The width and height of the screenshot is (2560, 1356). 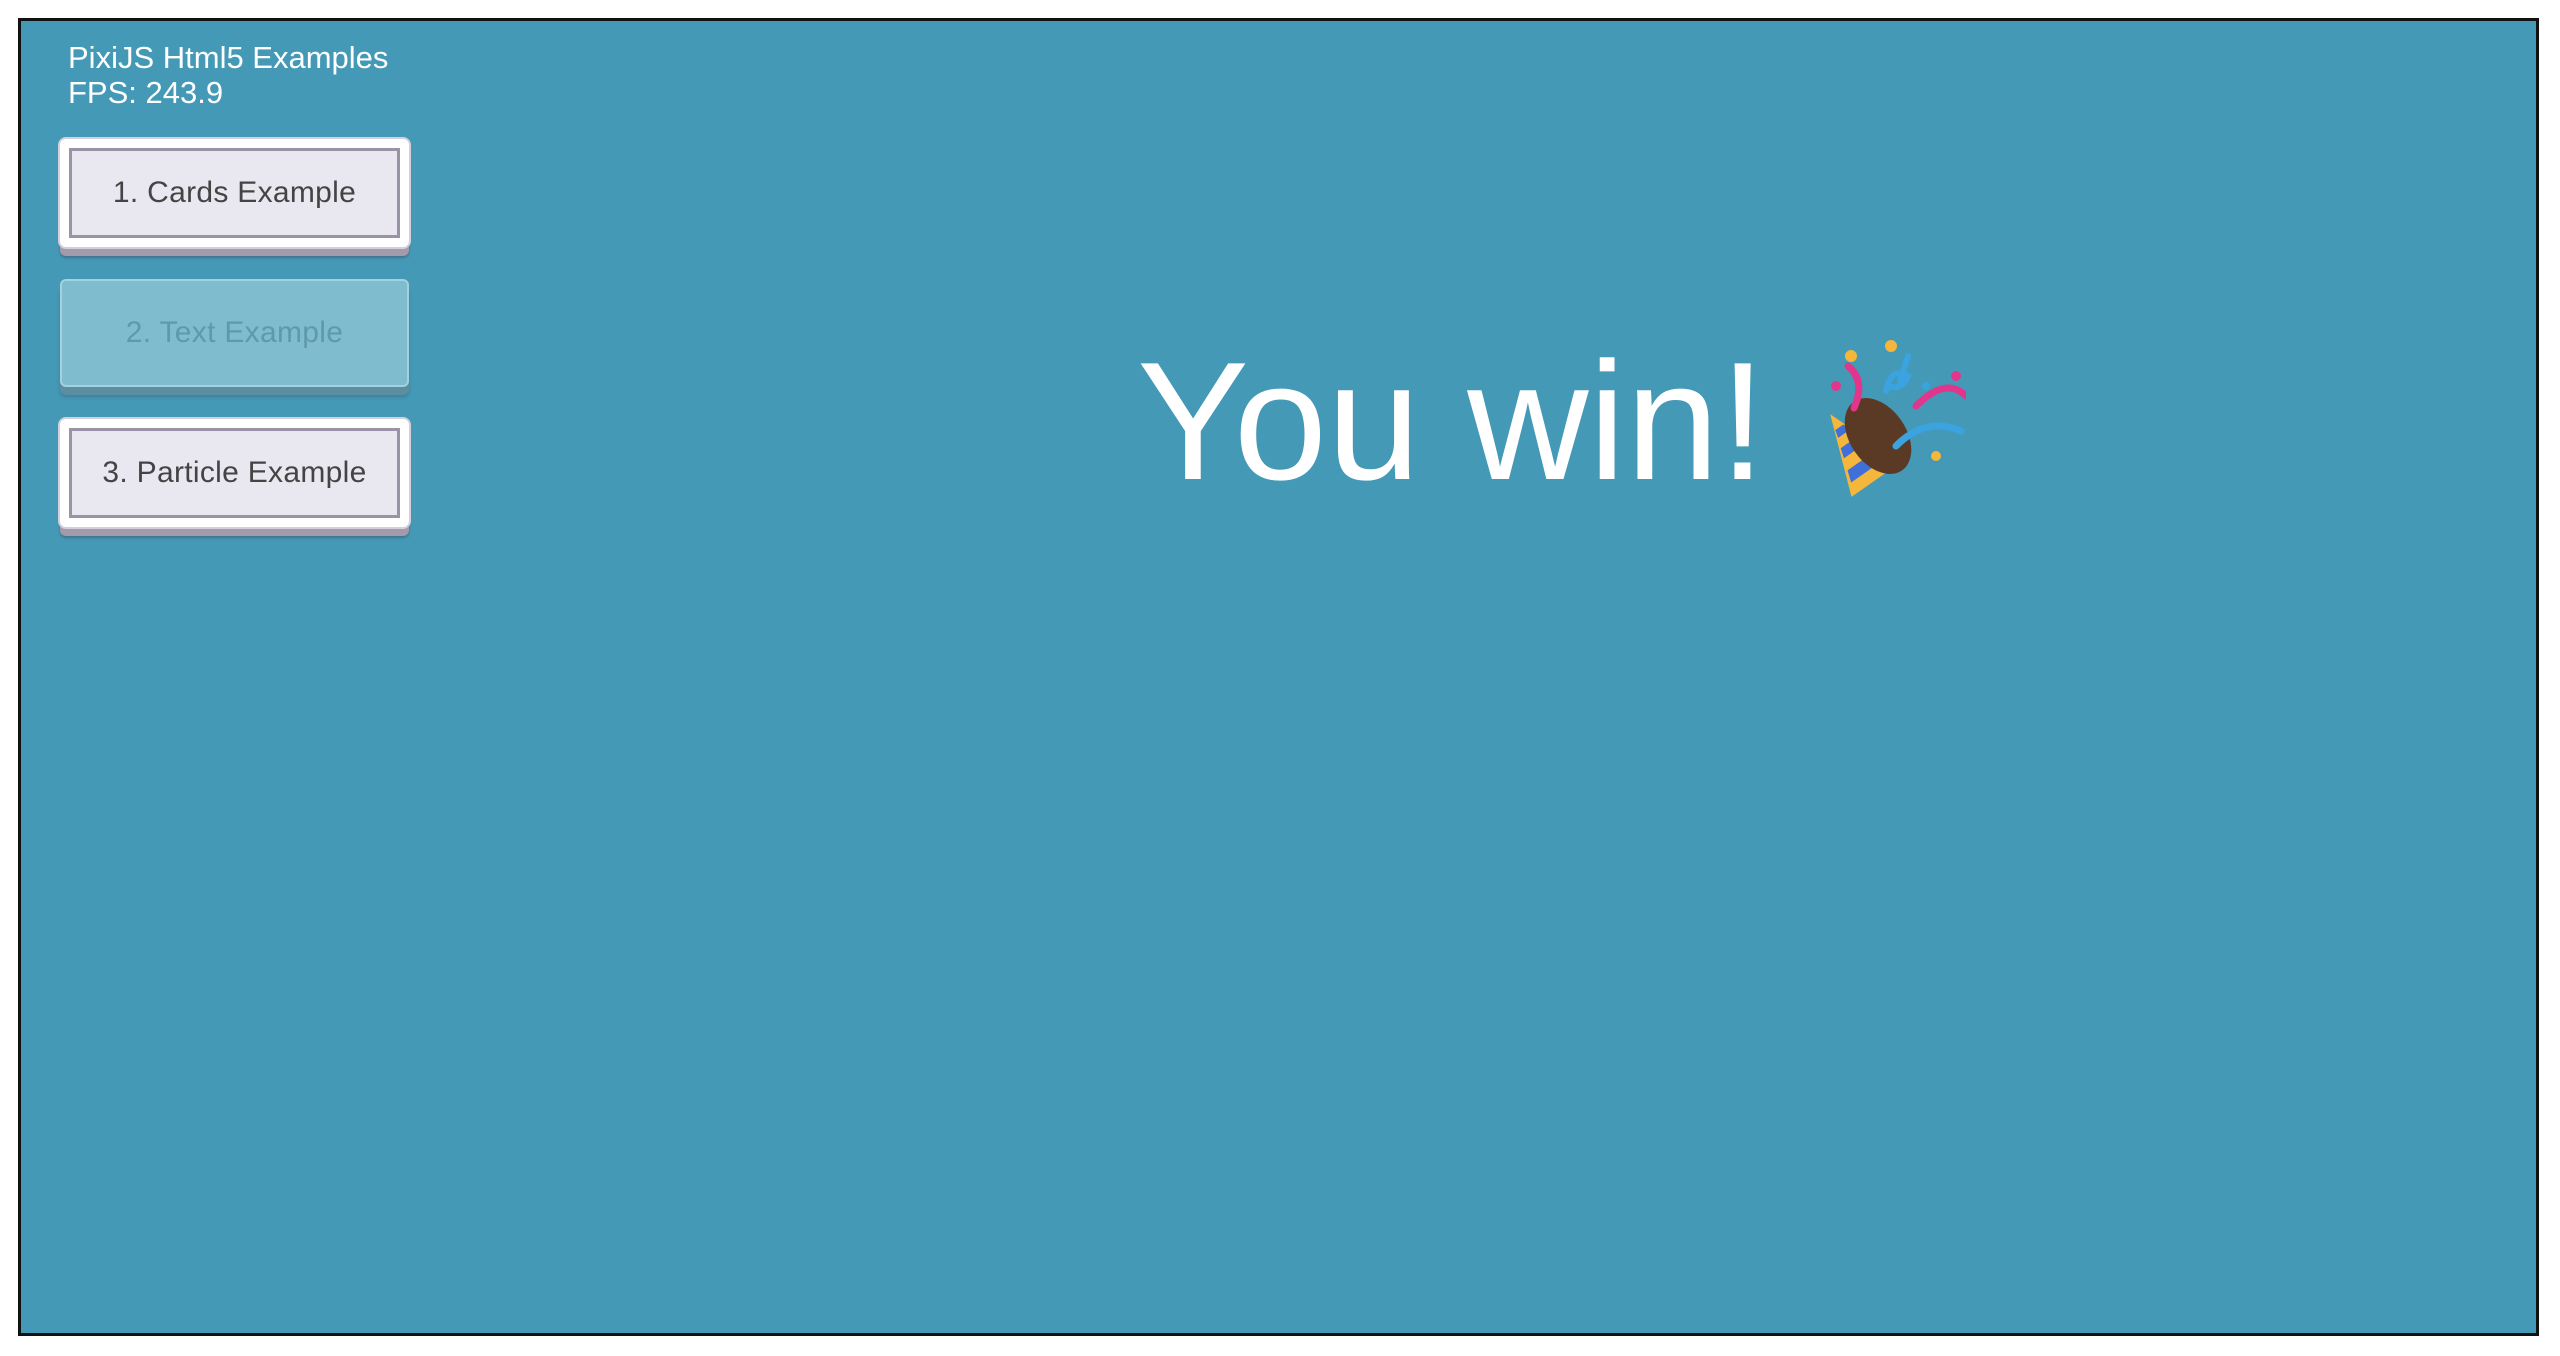 I want to click on win-message: You win!, so click(x=1551, y=421).